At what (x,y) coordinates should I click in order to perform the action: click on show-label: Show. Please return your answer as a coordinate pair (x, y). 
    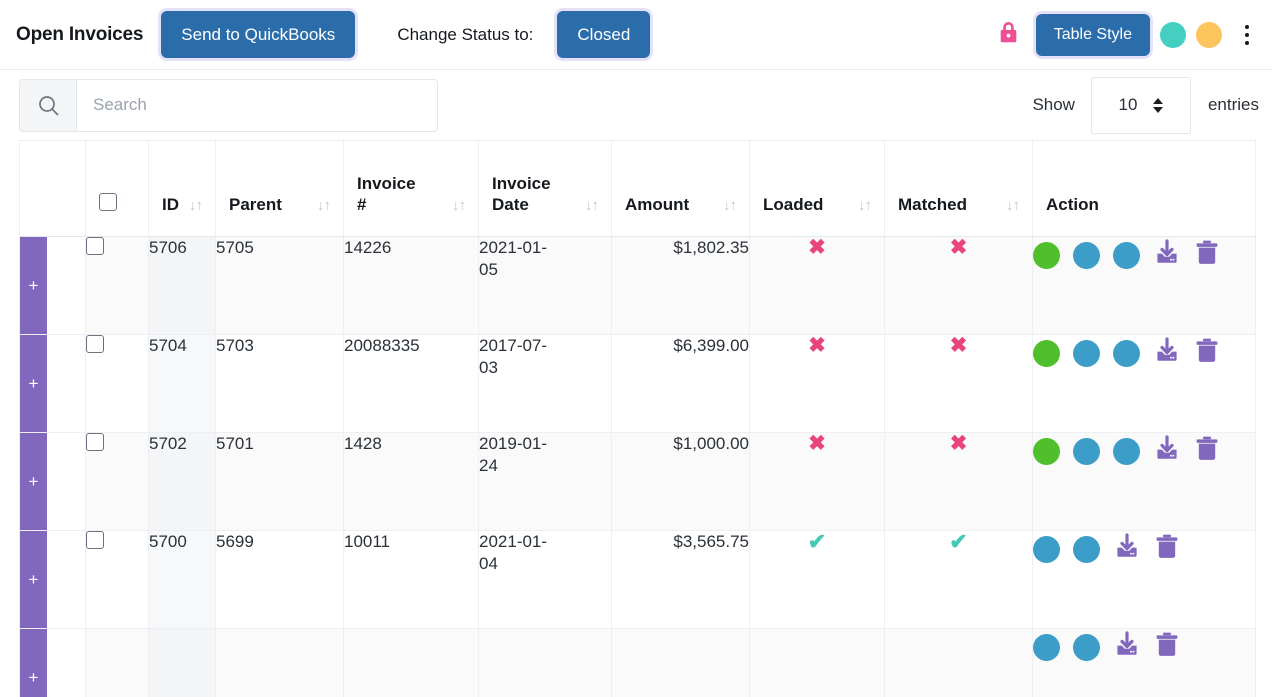
    Looking at the image, I should click on (1053, 104).